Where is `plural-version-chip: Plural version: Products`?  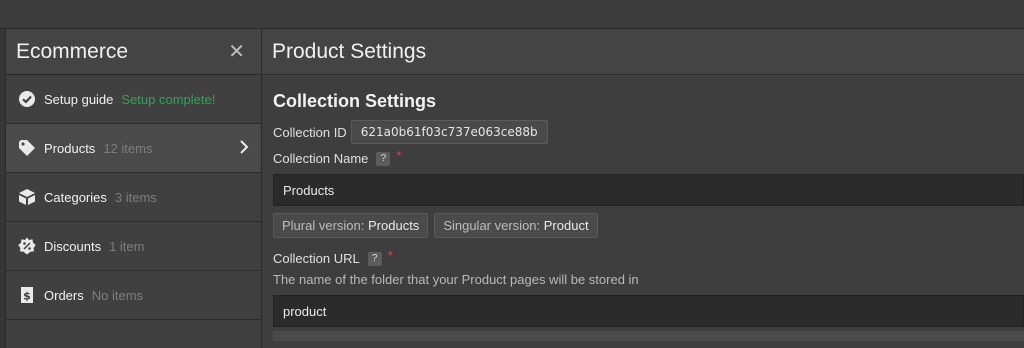
plural-version-chip: Plural version: Products is located at coordinates (351, 225).